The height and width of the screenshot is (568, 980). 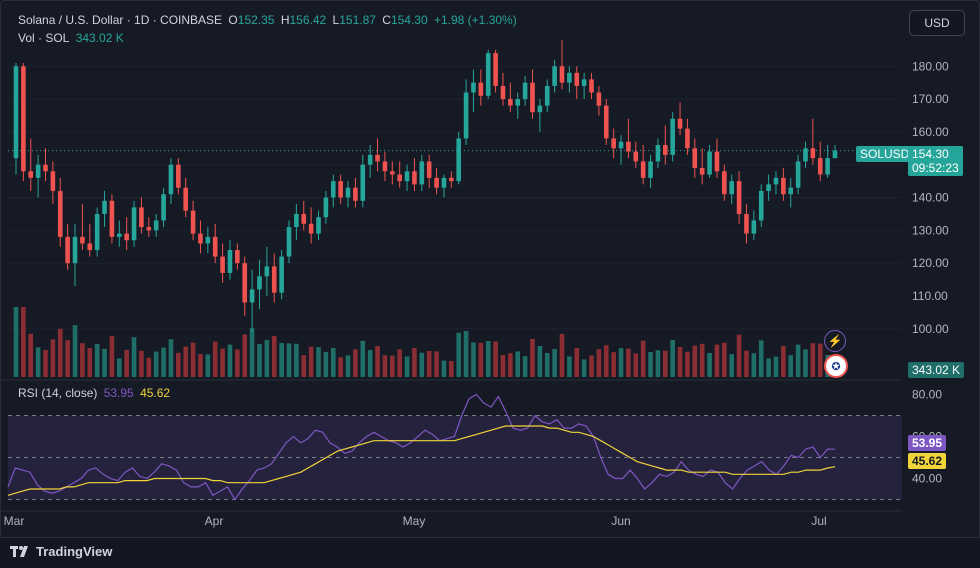 I want to click on volume-label: Vol · SOL, so click(x=43, y=38).